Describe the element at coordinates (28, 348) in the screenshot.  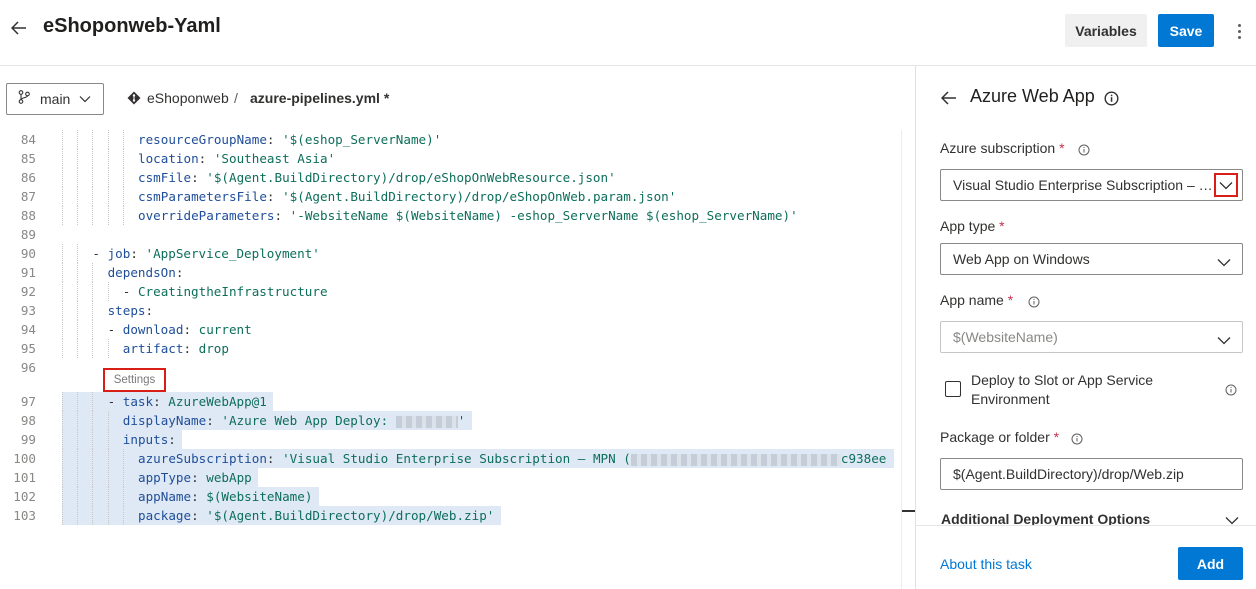
I see `line-number: 95` at that location.